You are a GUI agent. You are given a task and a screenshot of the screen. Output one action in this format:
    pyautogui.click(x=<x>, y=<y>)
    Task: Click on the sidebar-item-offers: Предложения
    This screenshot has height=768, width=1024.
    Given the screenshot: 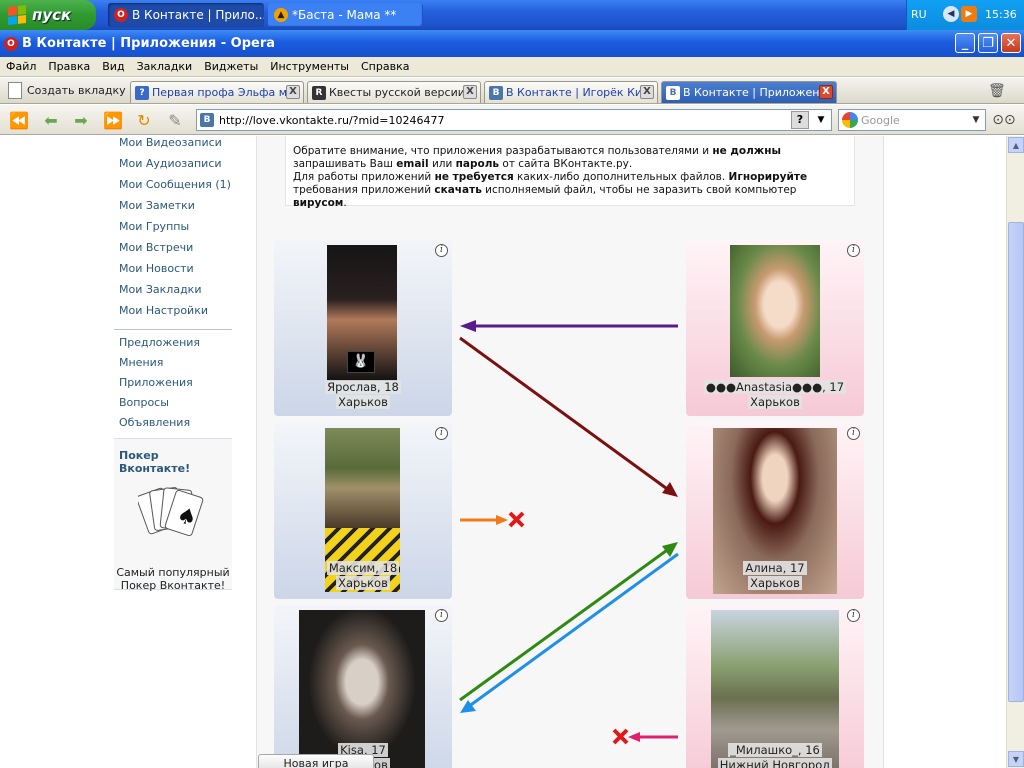 What is the action you would take?
    pyautogui.click(x=174, y=346)
    